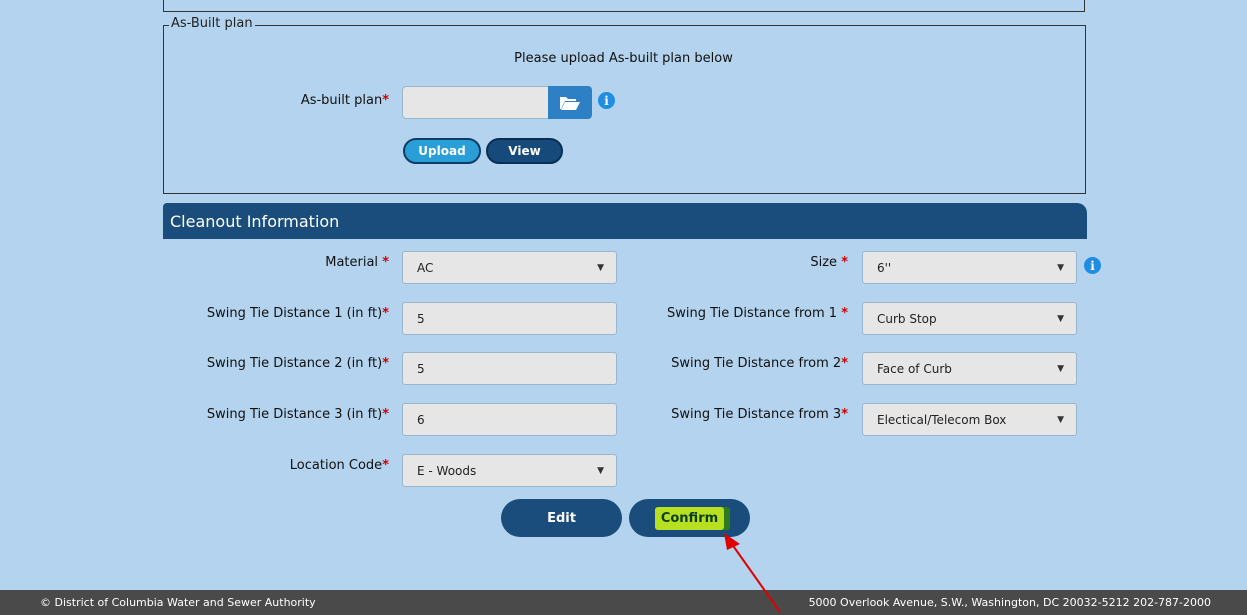 The width and height of the screenshot is (1247, 615). Describe the element at coordinates (509, 368) in the screenshot. I see `tie-distance-2-input: 5` at that location.